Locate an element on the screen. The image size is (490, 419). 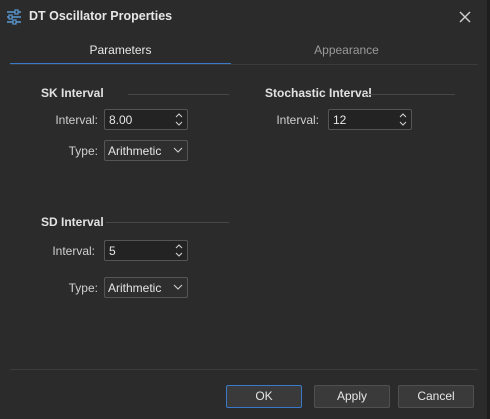
sd-type-label: Type: is located at coordinates (83, 288).